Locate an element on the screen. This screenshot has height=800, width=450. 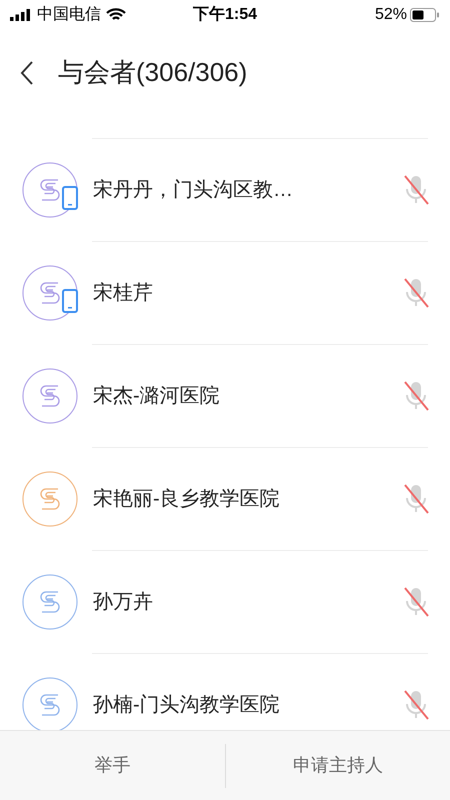
carrier-name: 中国电信 is located at coordinates (69, 14).